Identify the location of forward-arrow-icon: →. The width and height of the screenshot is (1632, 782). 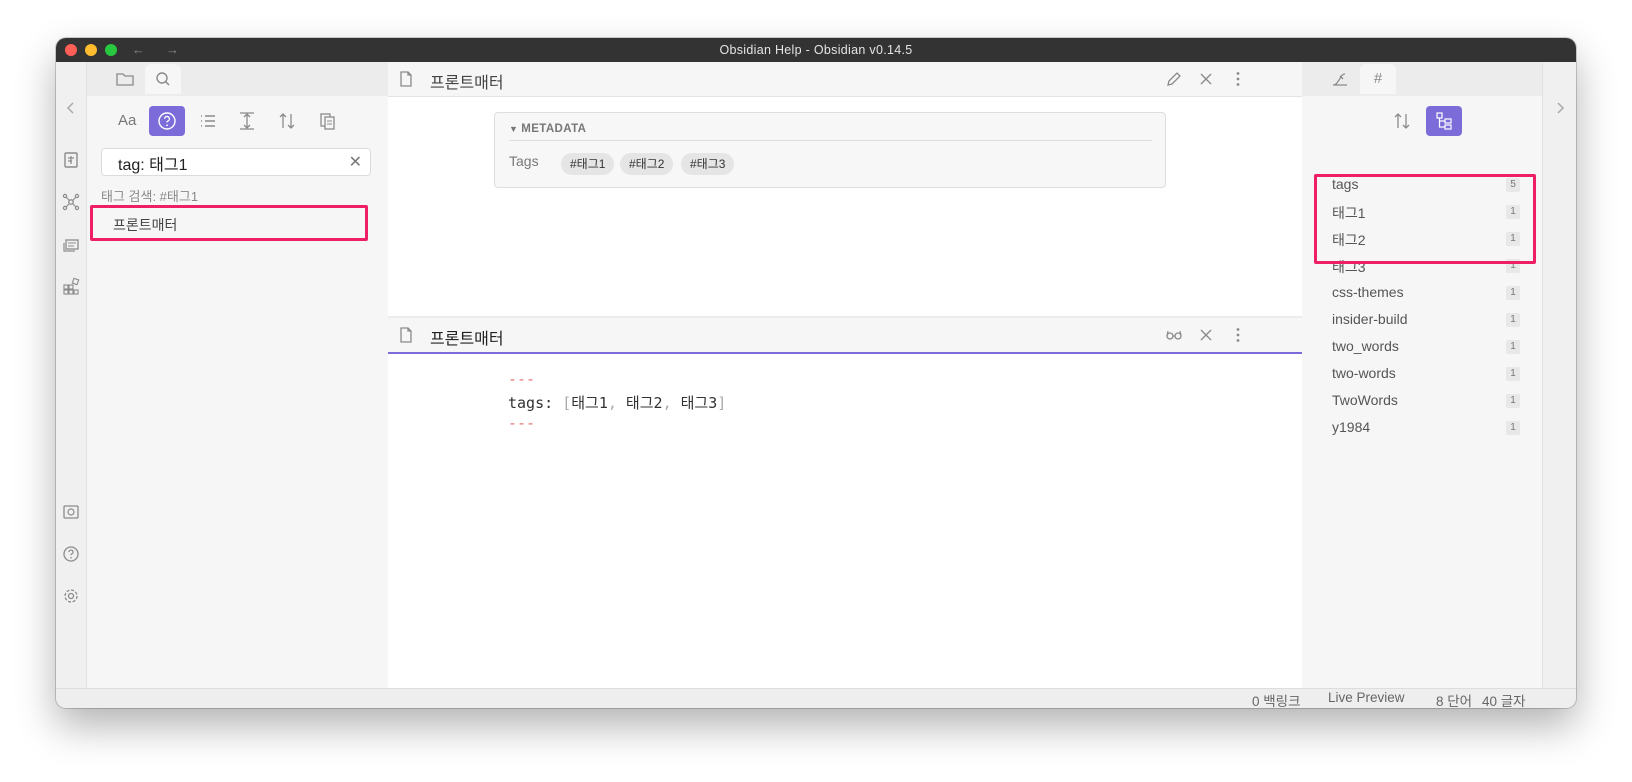
(172, 50).